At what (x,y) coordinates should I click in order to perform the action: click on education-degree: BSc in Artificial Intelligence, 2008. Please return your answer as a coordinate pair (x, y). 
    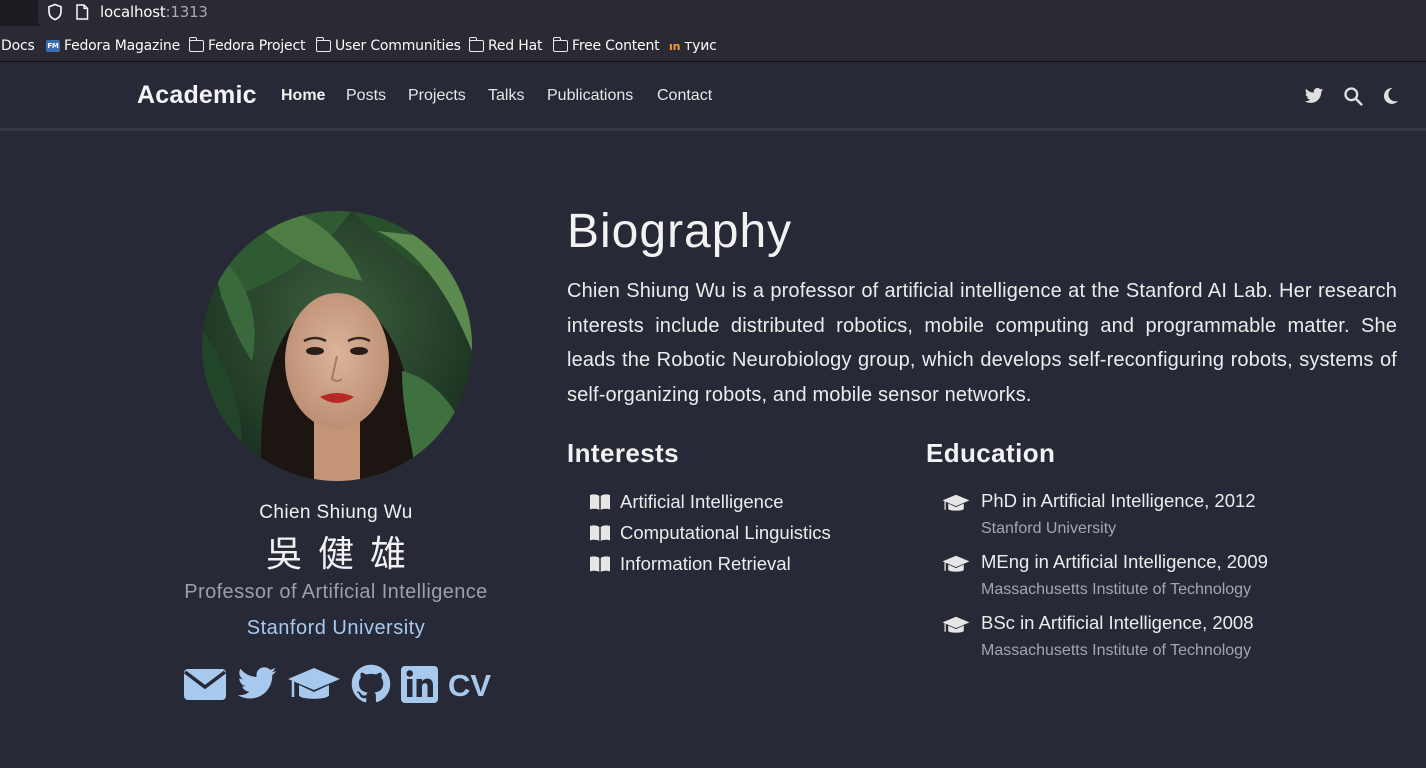
    Looking at the image, I should click on (1117, 622).